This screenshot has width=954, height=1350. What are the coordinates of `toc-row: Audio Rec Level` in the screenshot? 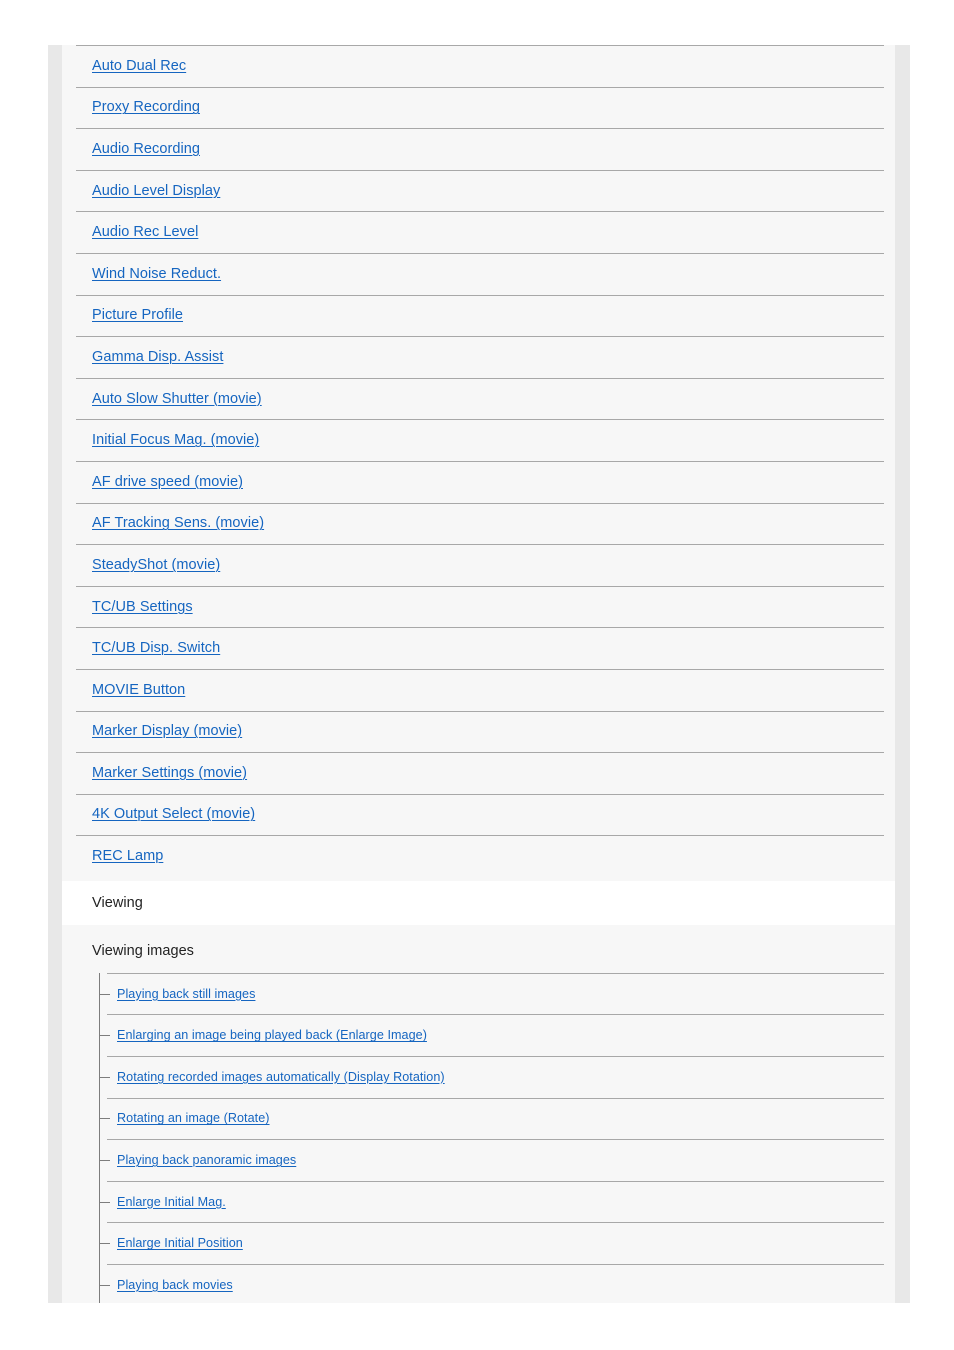 It's located at (478, 232).